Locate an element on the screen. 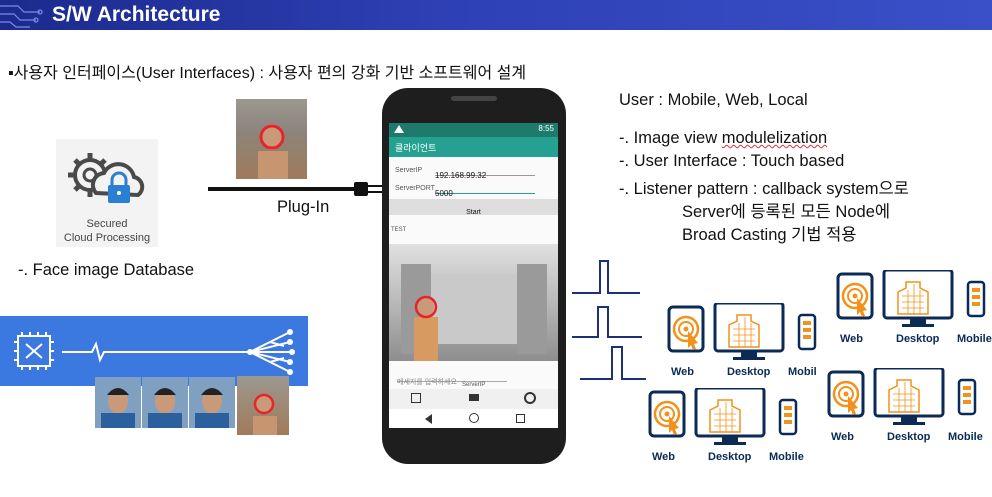 Image resolution: width=992 pixels, height=497 pixels. feature-image-view: -. Image view modulelization is located at coordinates (723, 138).